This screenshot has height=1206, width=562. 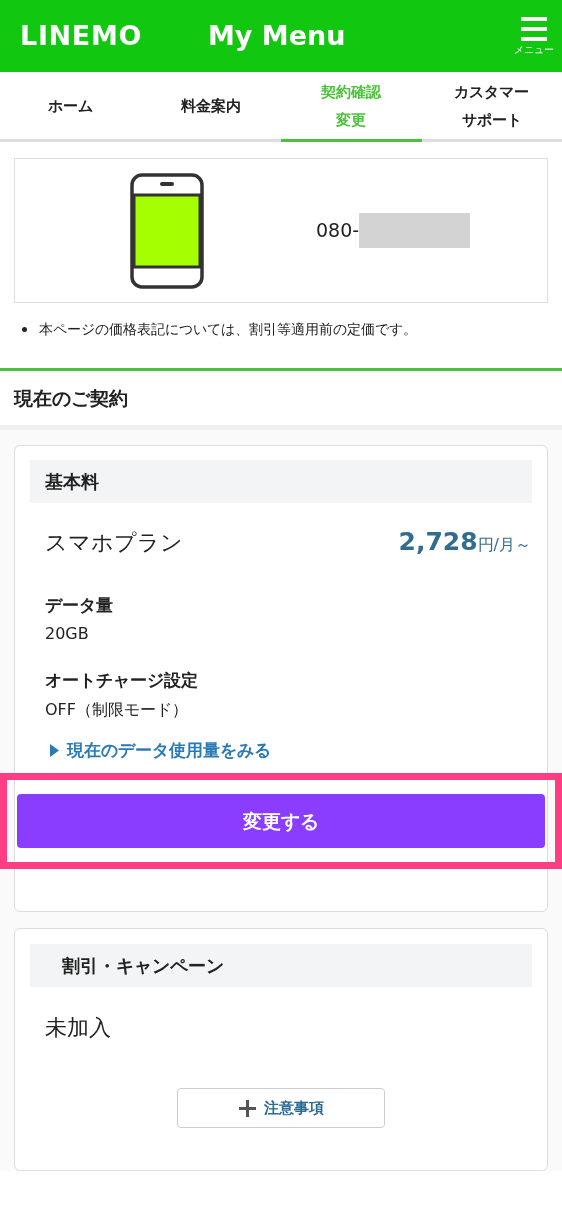 What do you see at coordinates (122, 680) in the screenshot?
I see `detail-label: オートチャージ設定` at bounding box center [122, 680].